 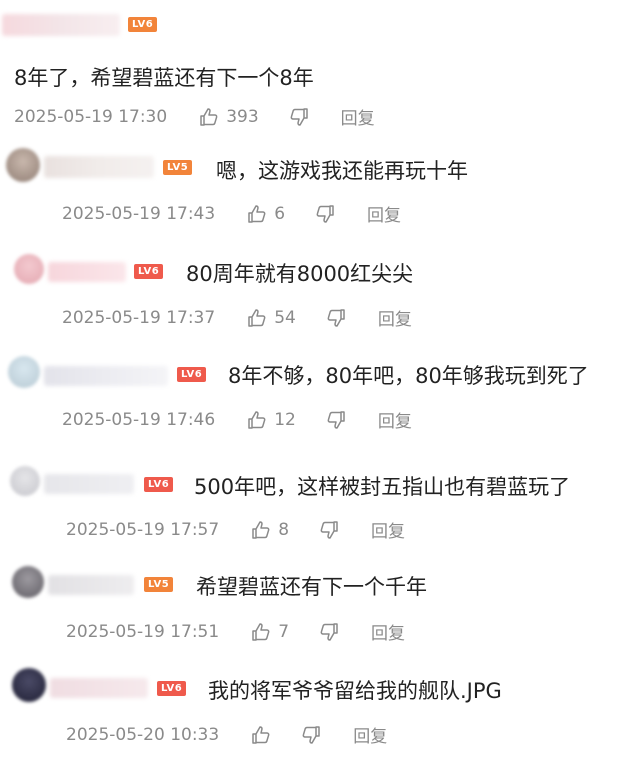 I want to click on timestamp: 2025-05-19 17:43, so click(x=139, y=213).